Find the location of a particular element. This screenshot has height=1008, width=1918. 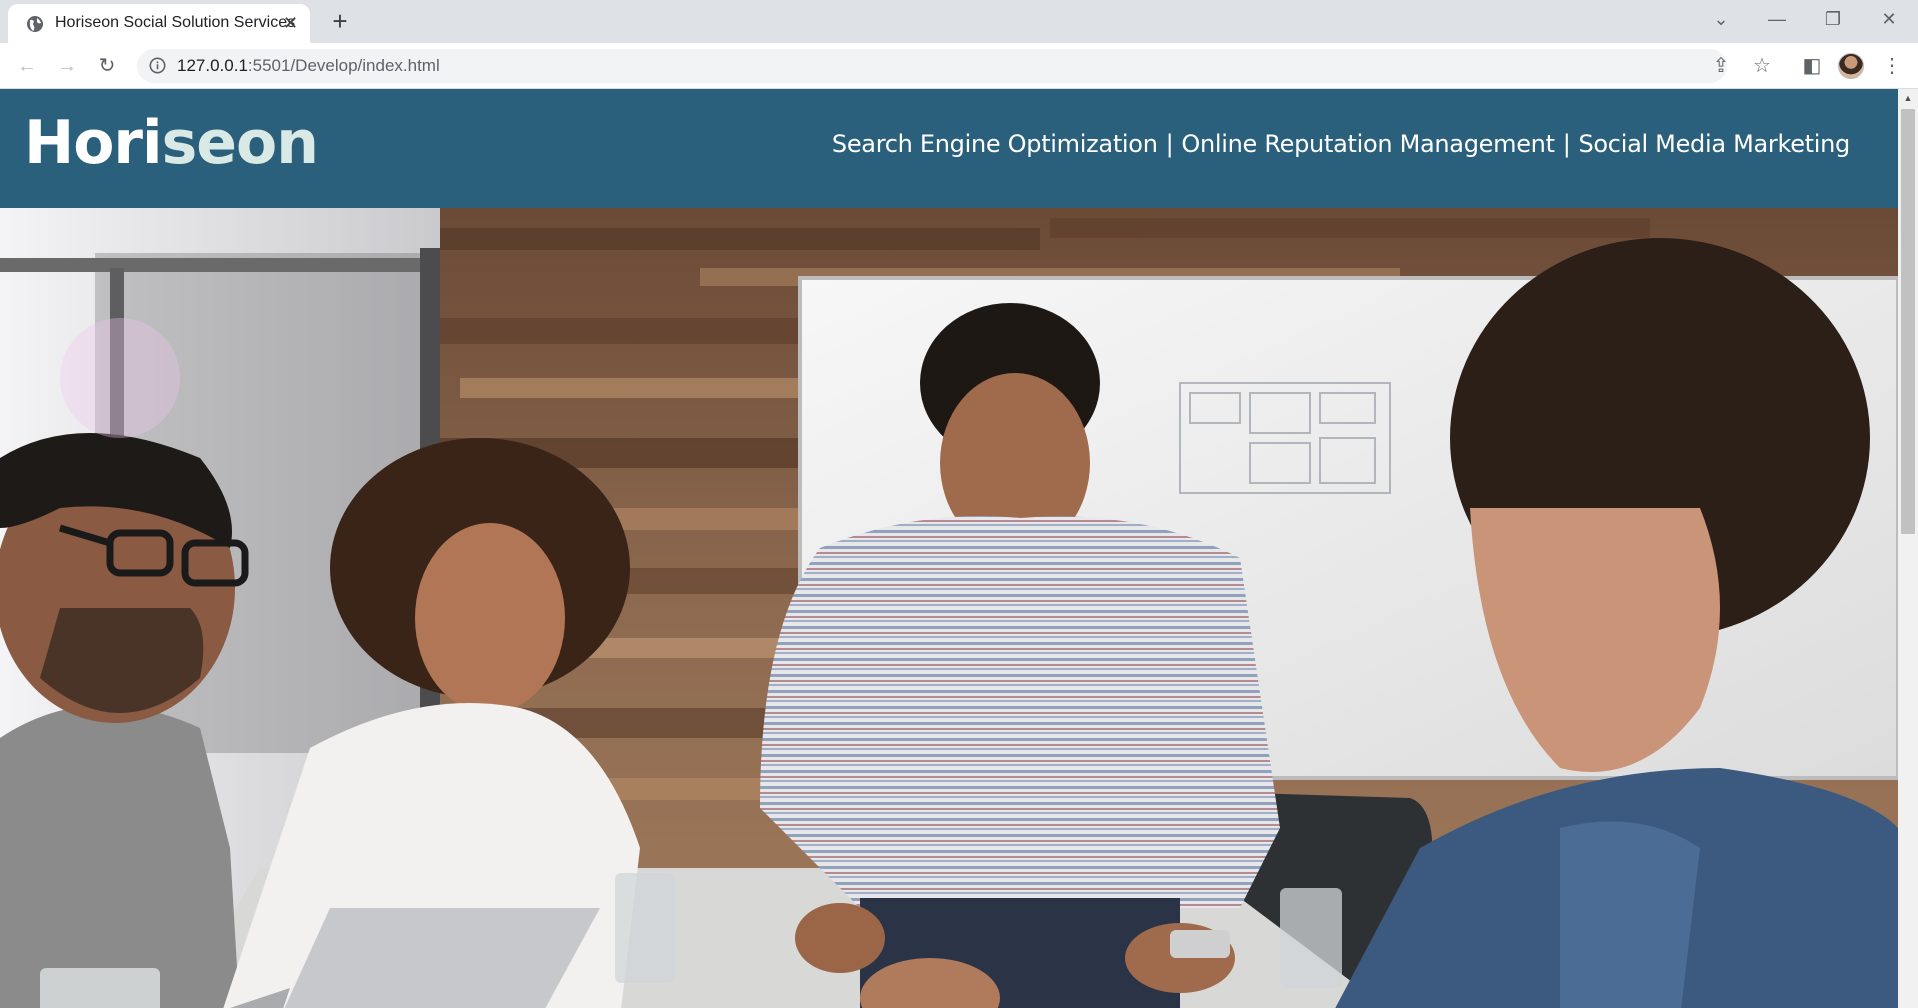

page-scrollbar: ▲ is located at coordinates (1908, 548).